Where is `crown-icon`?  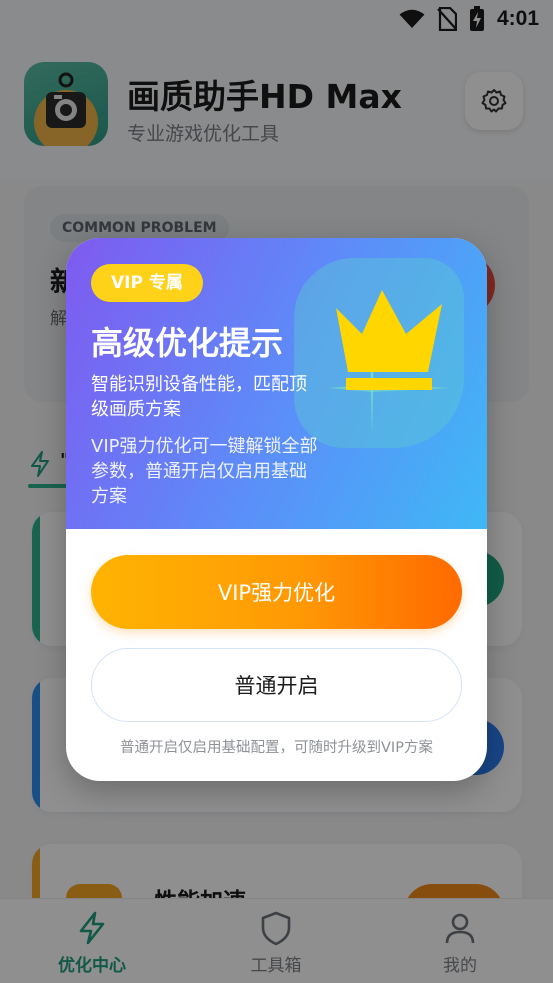 crown-icon is located at coordinates (390, 366).